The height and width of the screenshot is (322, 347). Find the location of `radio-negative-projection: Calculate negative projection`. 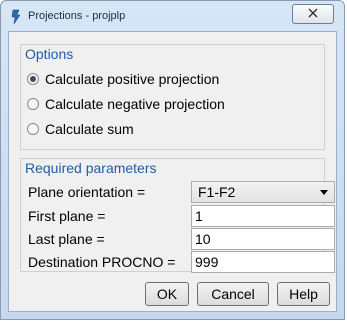

radio-negative-projection: Calculate negative projection is located at coordinates (126, 104).